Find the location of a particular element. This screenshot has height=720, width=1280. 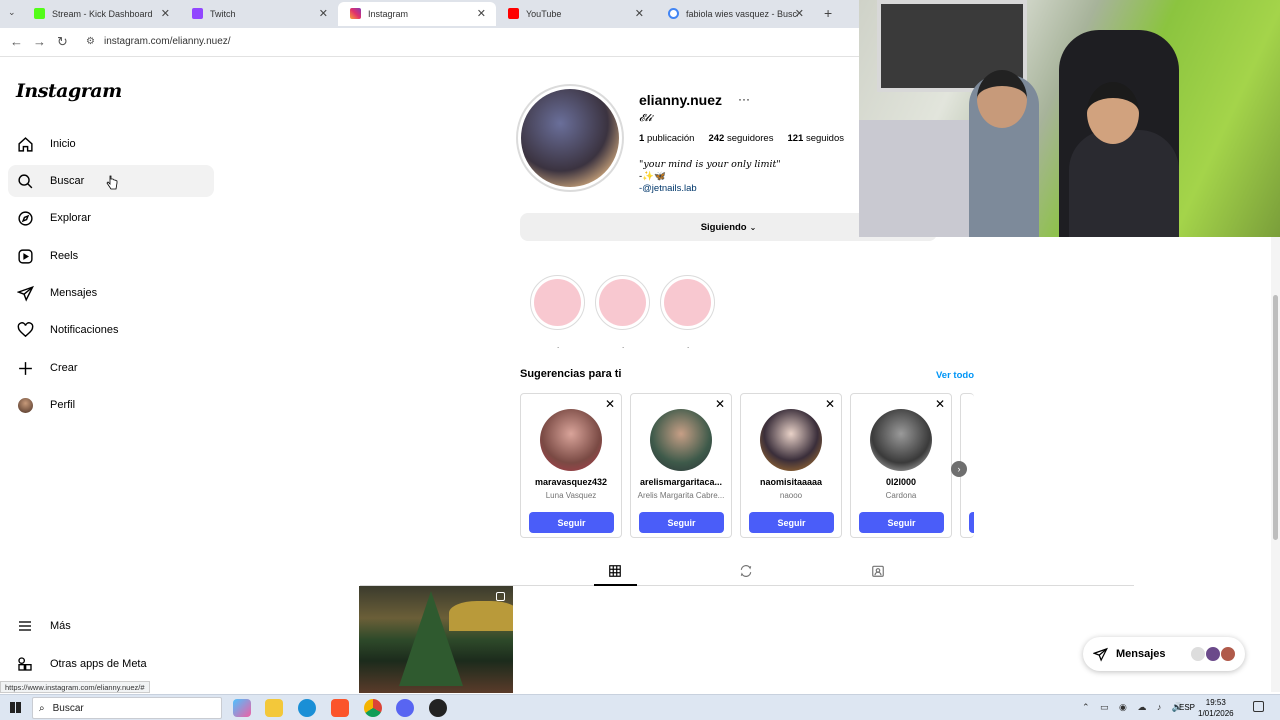

grid-tab is located at coordinates (615, 571).